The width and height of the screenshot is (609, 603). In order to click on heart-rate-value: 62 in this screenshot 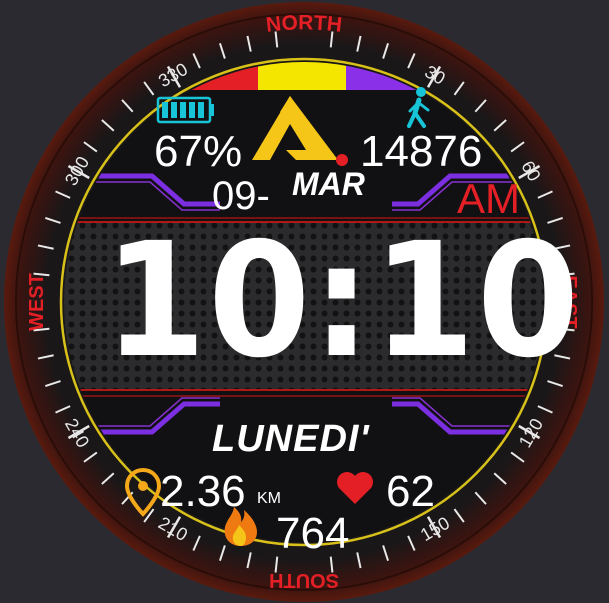, I will do `click(410, 491)`.